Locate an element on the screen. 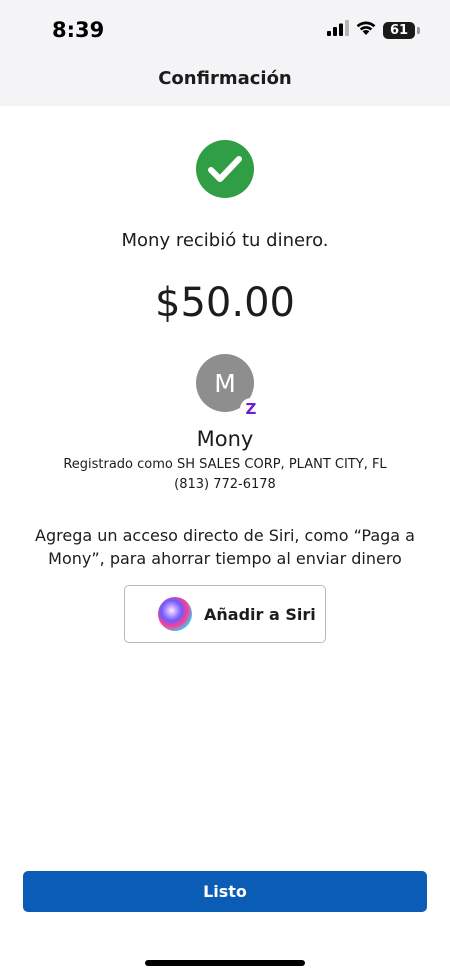 The width and height of the screenshot is (450, 975). avatar-initial: M is located at coordinates (225, 383).